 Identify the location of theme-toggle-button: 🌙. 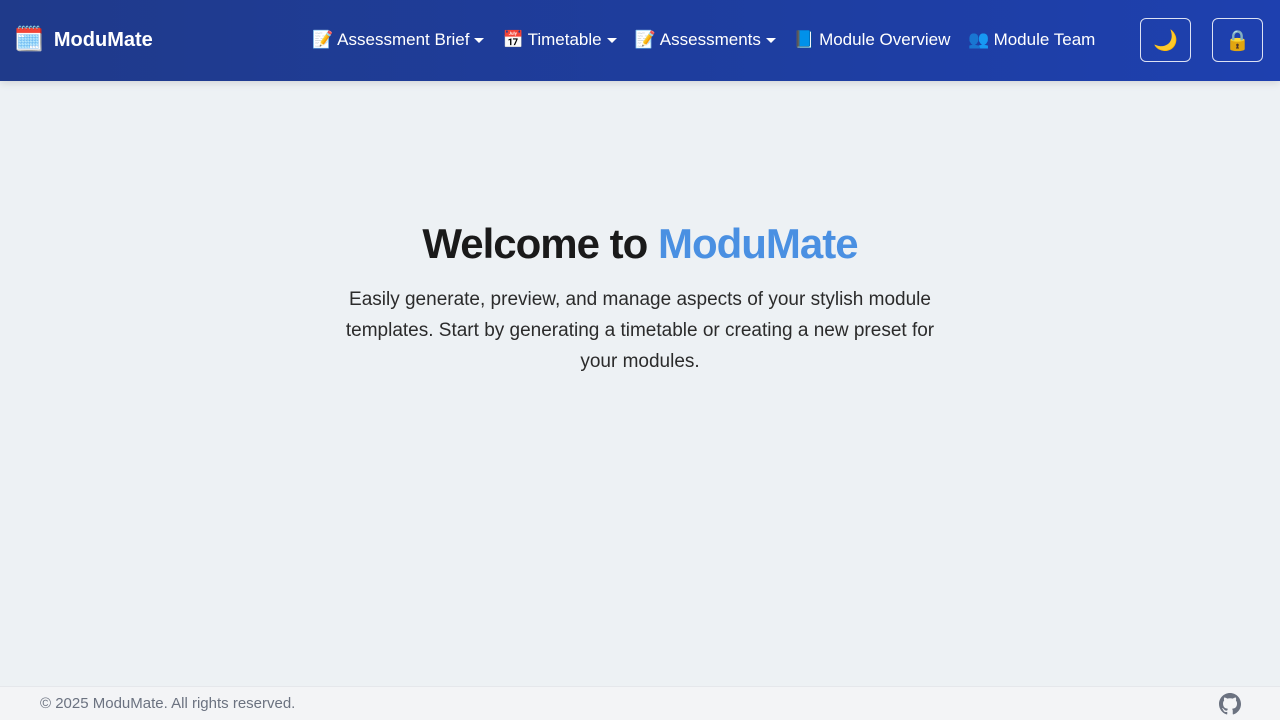
(1165, 40).